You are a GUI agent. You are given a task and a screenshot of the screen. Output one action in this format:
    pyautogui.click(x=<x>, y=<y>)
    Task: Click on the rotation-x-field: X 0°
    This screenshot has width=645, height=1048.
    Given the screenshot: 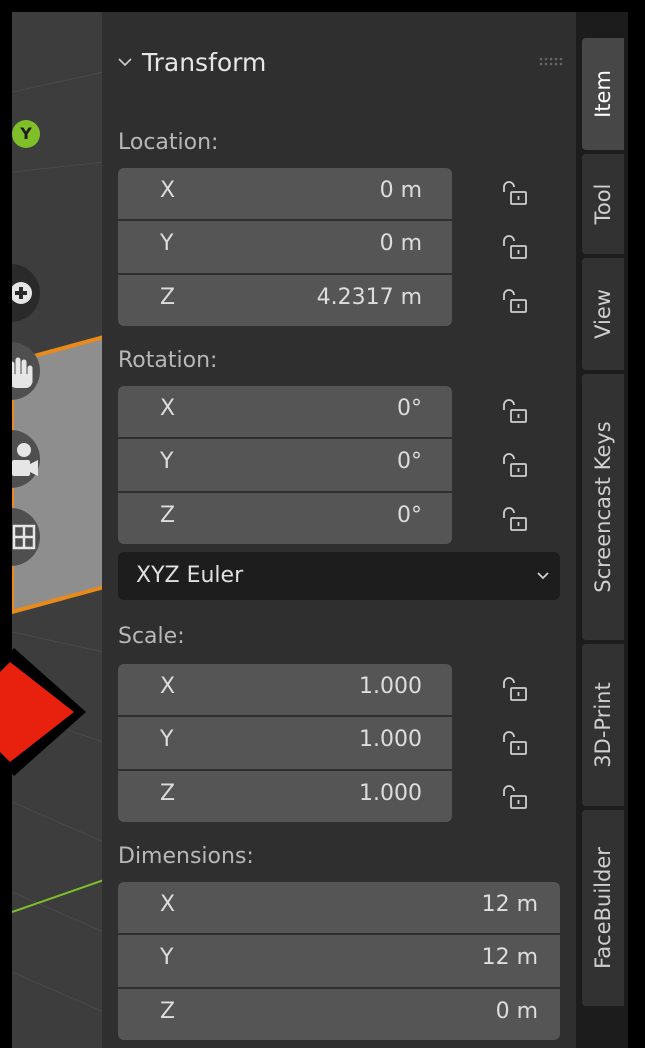 What is the action you would take?
    pyautogui.click(x=285, y=411)
    